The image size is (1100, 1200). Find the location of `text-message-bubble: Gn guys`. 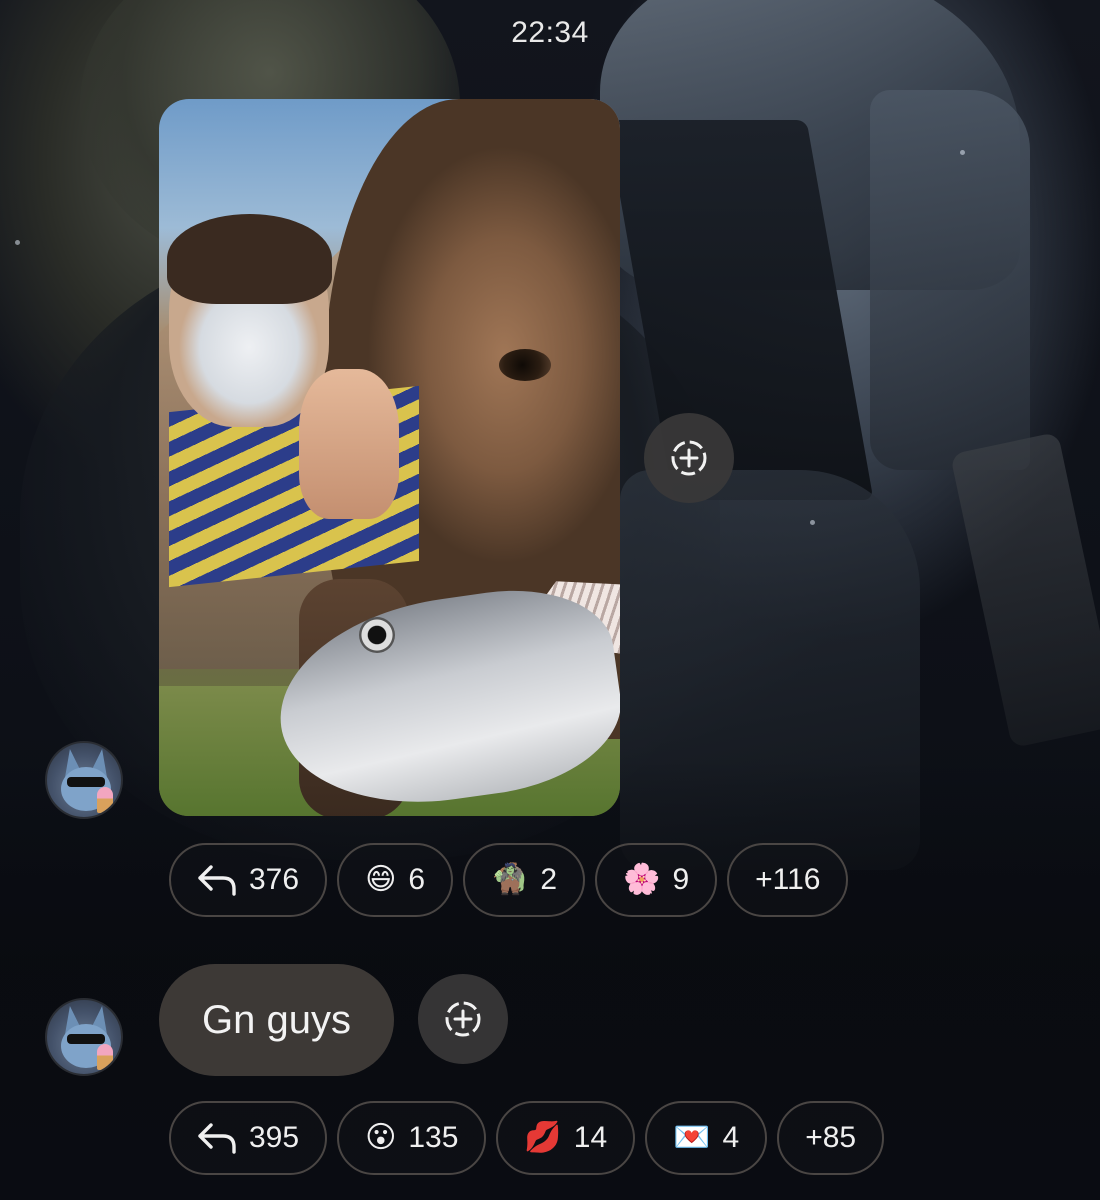

text-message-bubble: Gn guys is located at coordinates (276, 1020).